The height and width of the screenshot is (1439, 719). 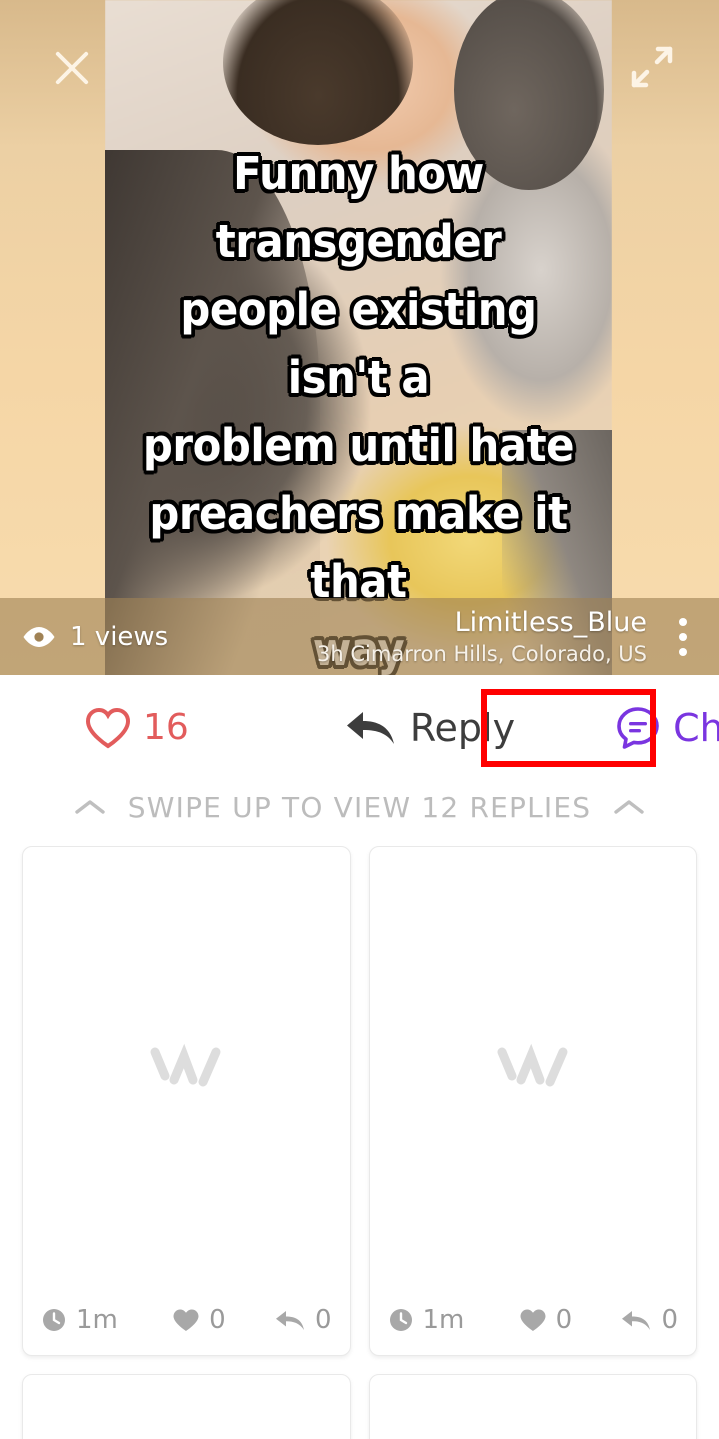 I want to click on swipe-up-hint: SWIPE UP TO VIEW 12 REPLIES, so click(x=359, y=807).